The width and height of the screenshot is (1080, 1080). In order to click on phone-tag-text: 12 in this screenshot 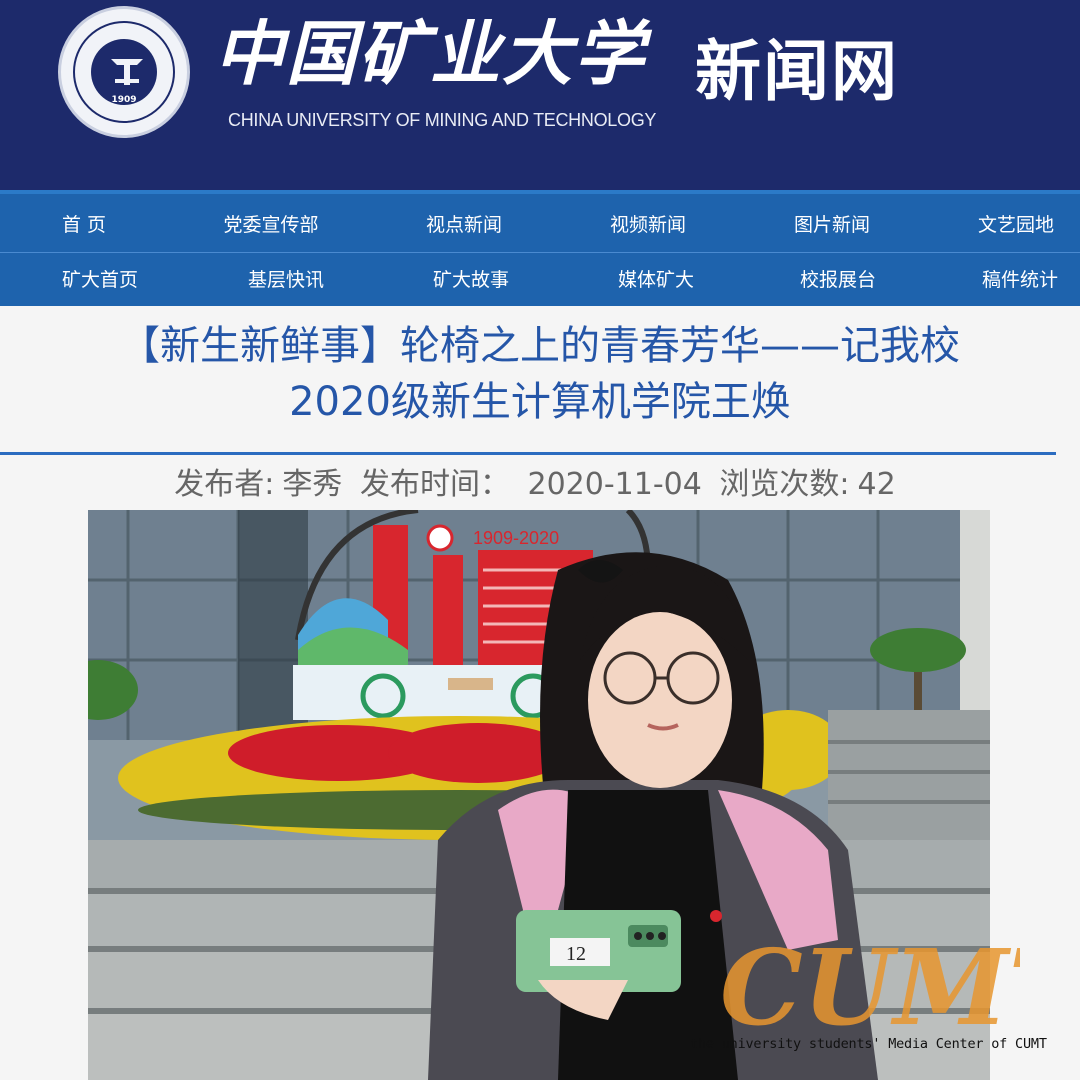, I will do `click(576, 954)`.